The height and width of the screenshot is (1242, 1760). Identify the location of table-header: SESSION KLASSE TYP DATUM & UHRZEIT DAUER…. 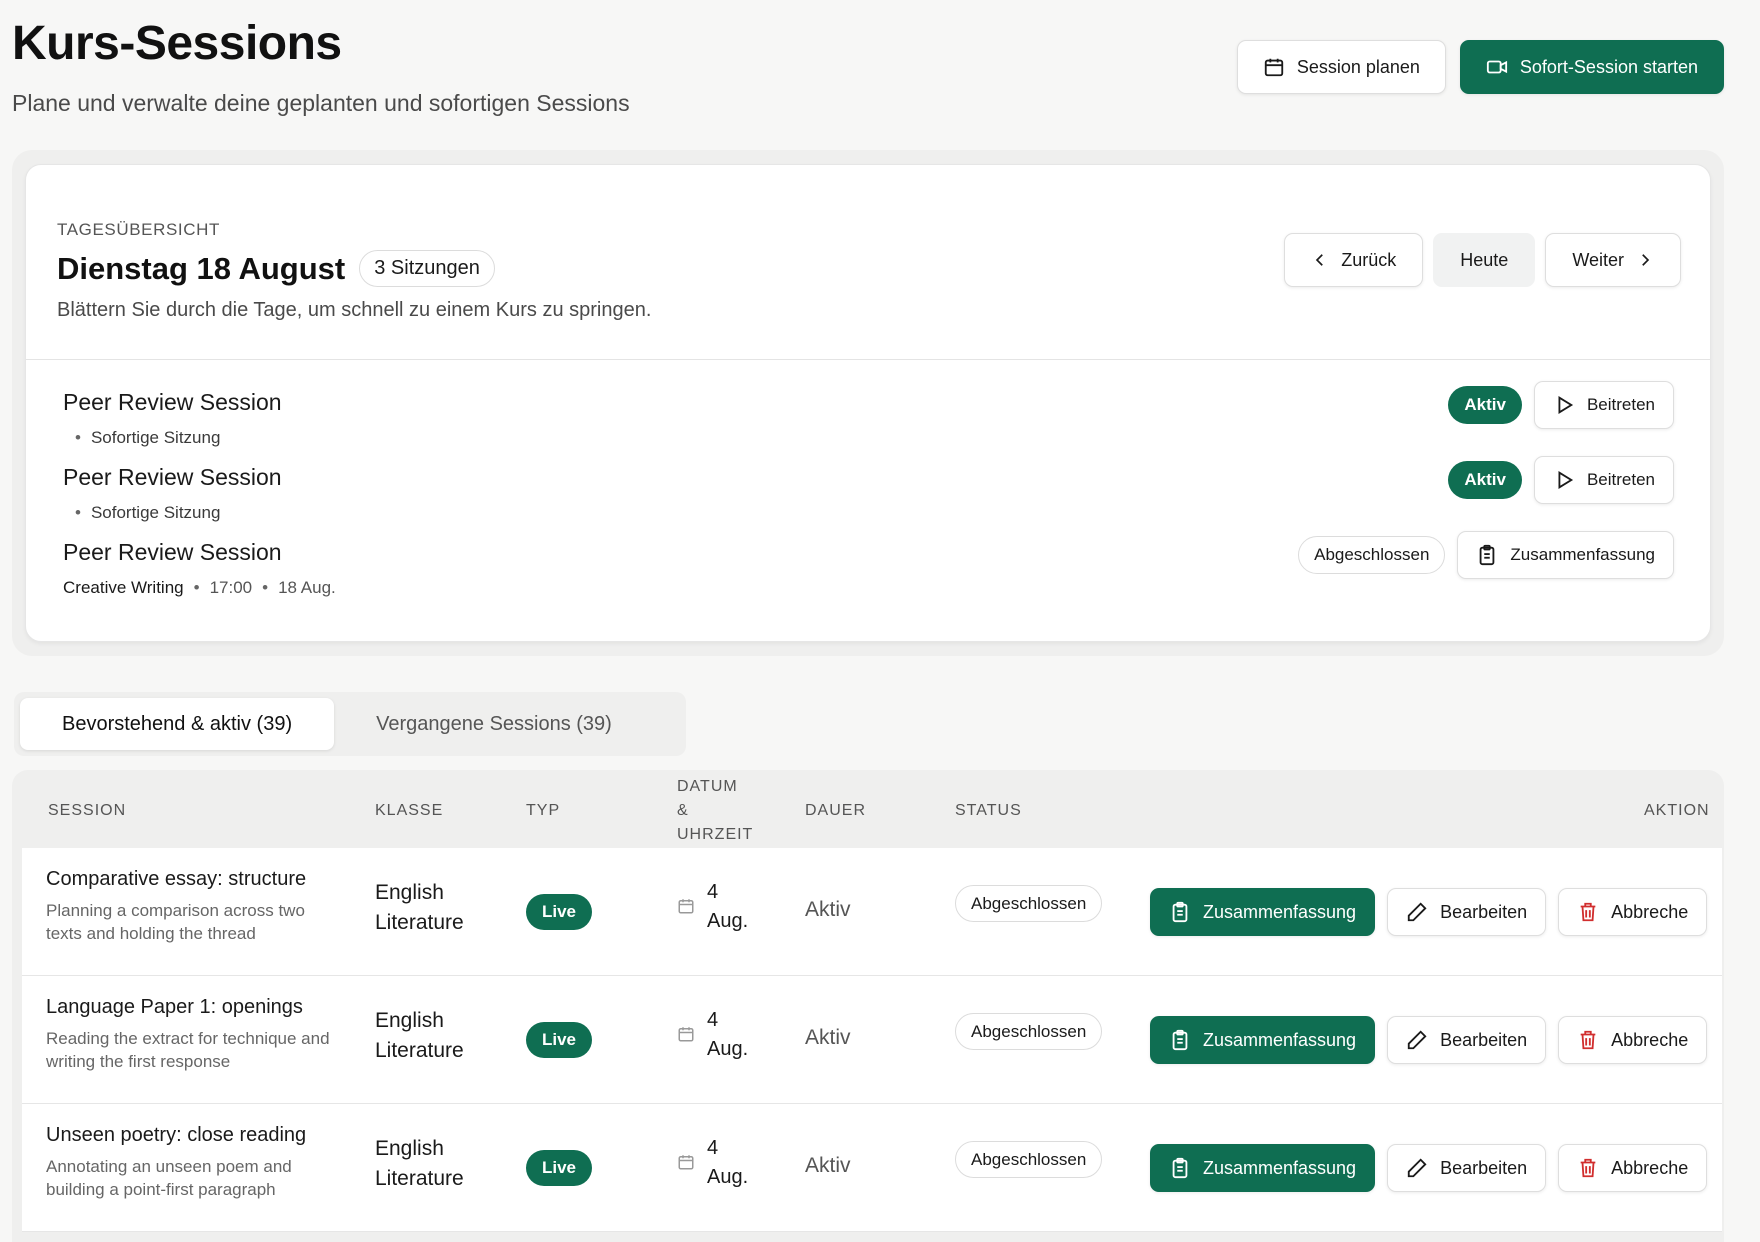
(868, 809).